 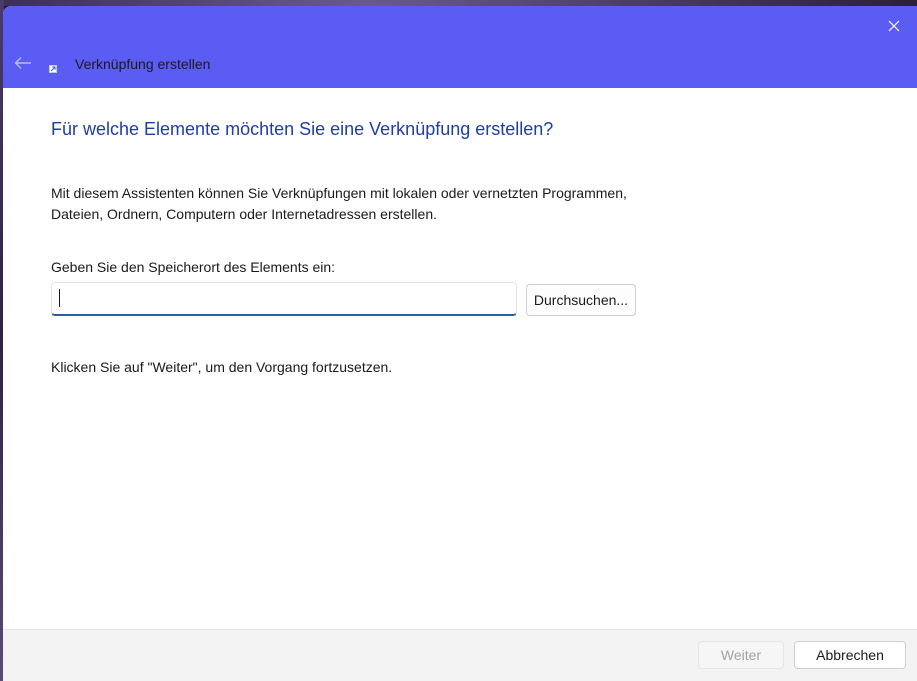 I want to click on window-title: Verknüpfung erstellen, so click(x=143, y=64).